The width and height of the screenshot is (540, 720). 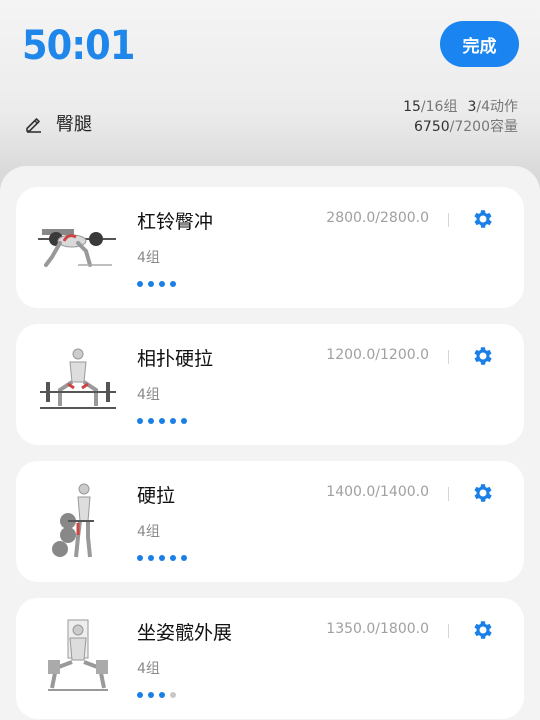 What do you see at coordinates (185, 633) in the screenshot?
I see `exercise-name: 坐姿髋外展` at bounding box center [185, 633].